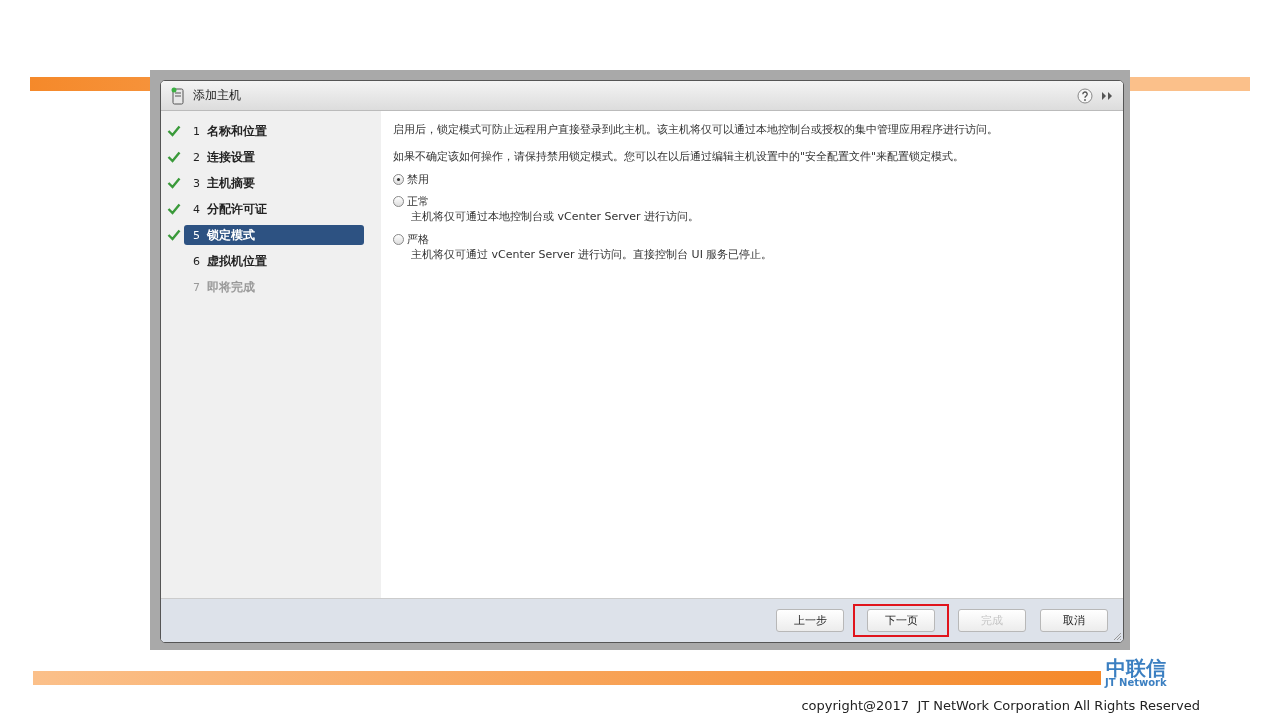 This screenshot has height=720, width=1280. Describe the element at coordinates (274, 261) in the screenshot. I see `wizard-step: 6 虚拟机位置` at that location.